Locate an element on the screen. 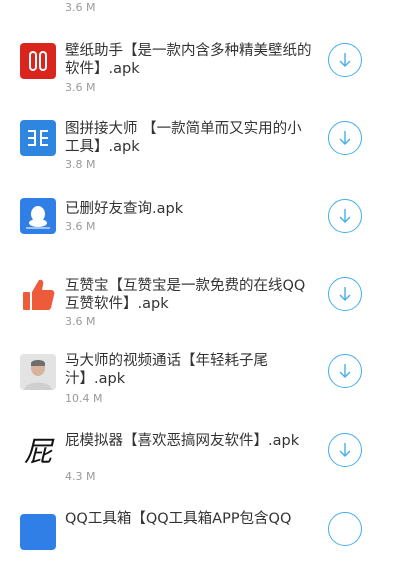 This screenshot has width=400, height=587. app-title: 图拼接大师 【一款简单而又实用的小工具】.apk is located at coordinates (190, 138).